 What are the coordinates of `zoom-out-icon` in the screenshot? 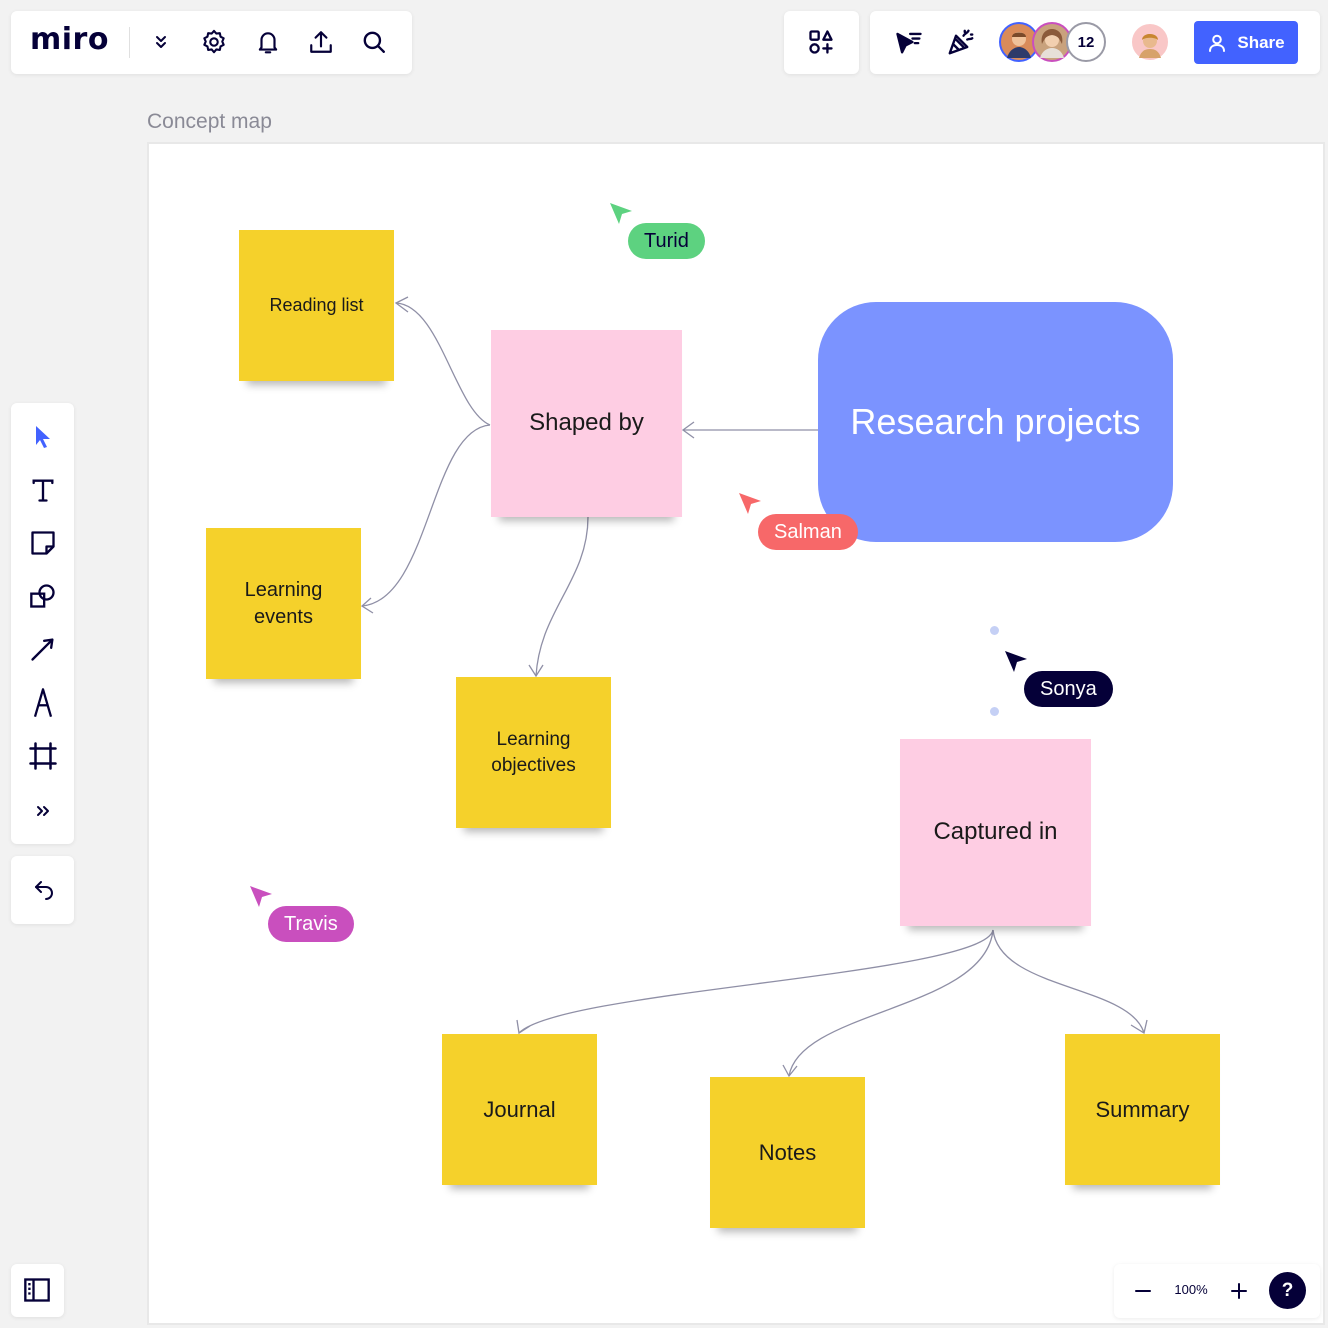 It's located at (1143, 1291).